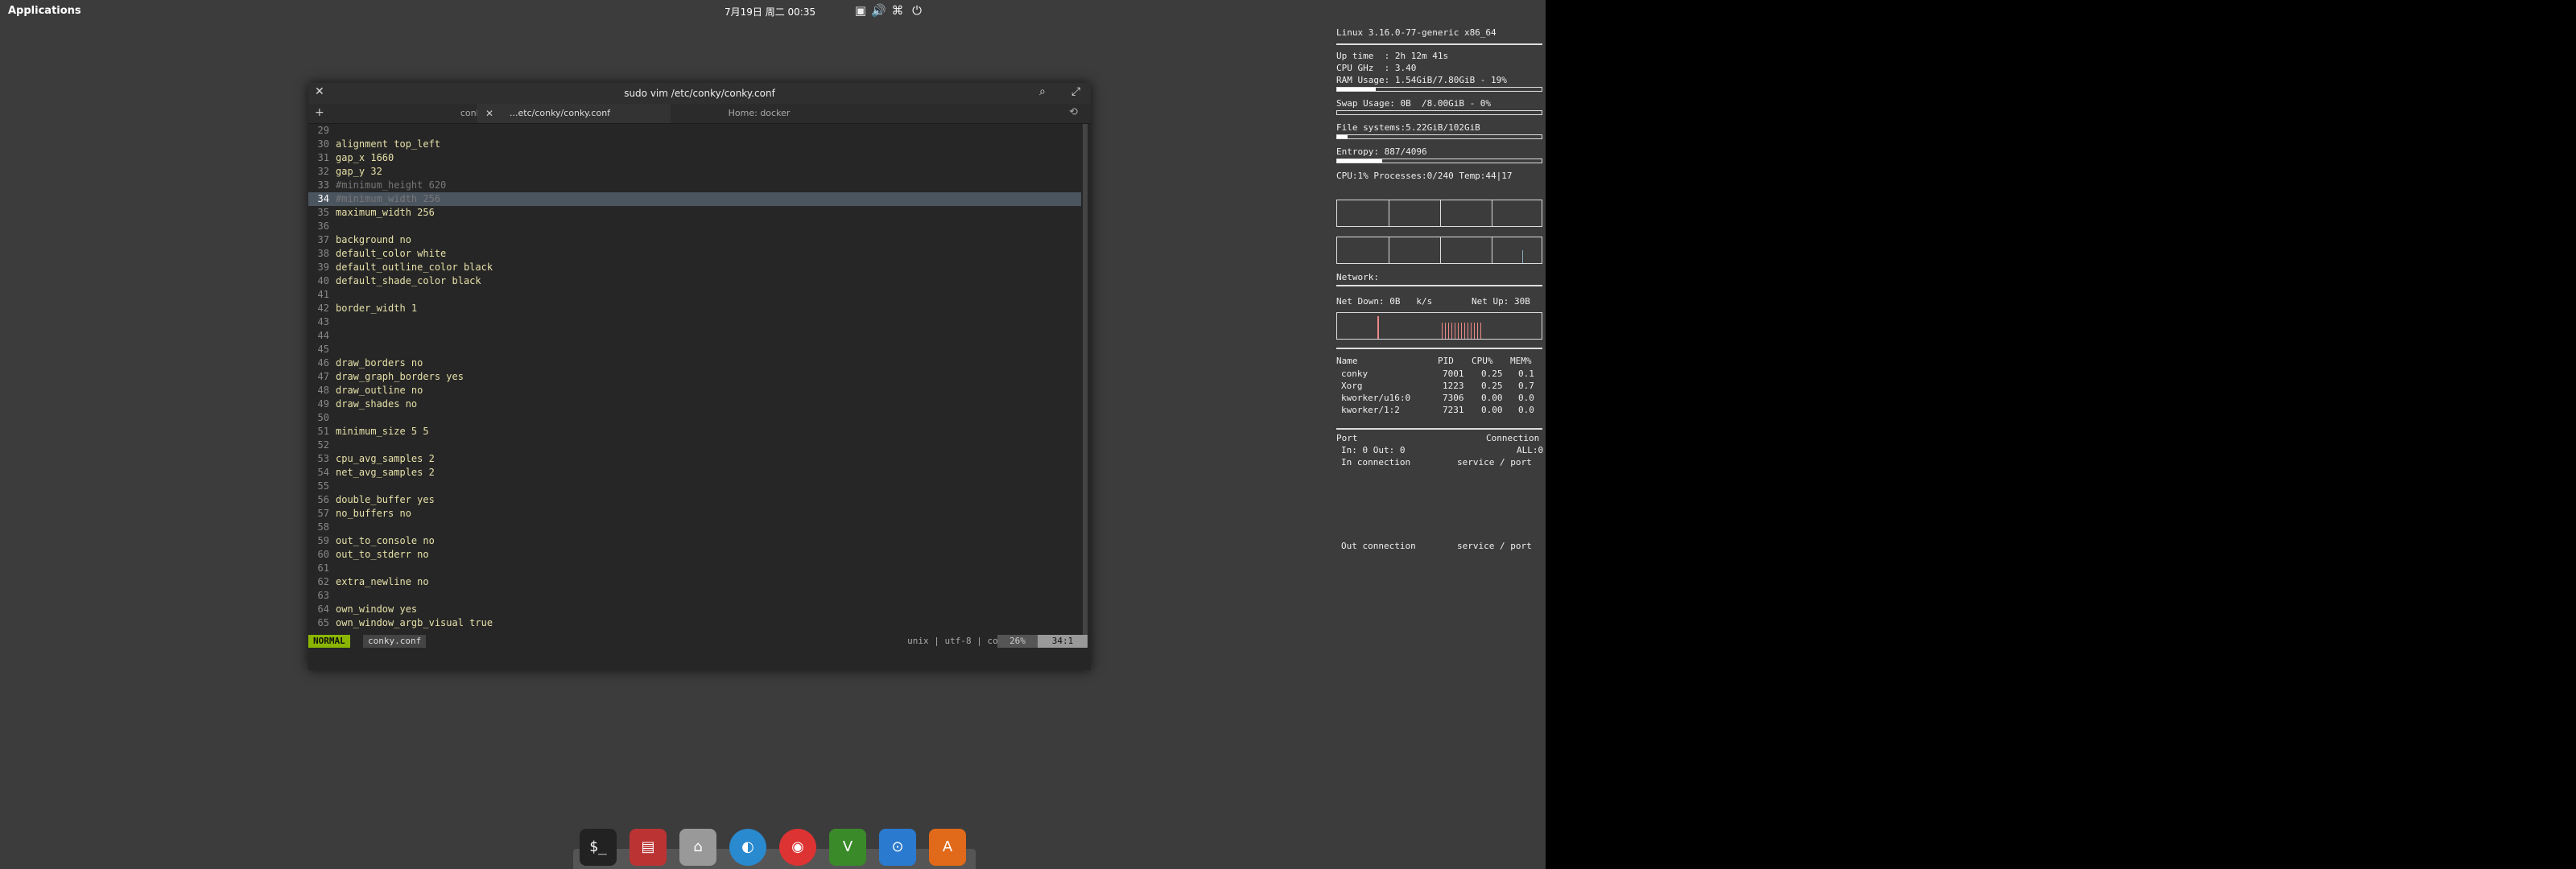  What do you see at coordinates (694, 486) in the screenshot?
I see `code-line: 55` at bounding box center [694, 486].